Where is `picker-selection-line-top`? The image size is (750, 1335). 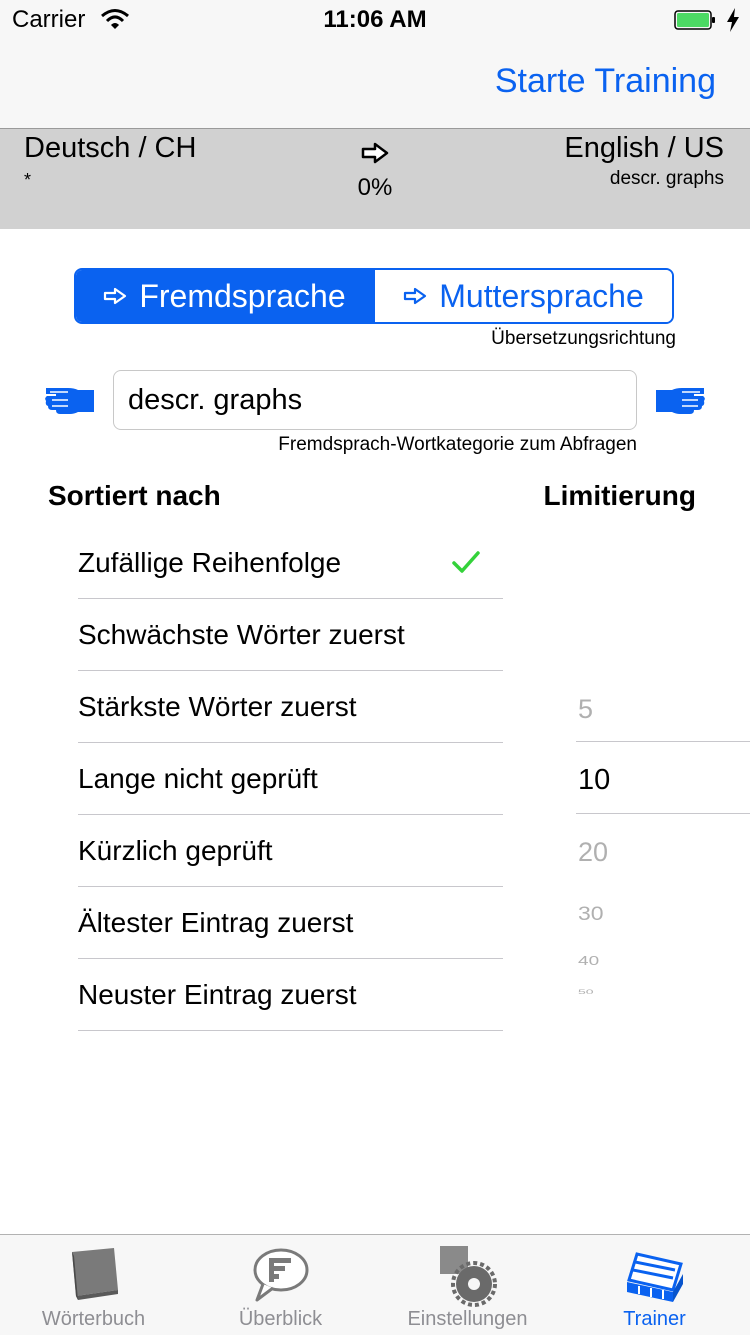
picker-selection-line-top is located at coordinates (663, 741).